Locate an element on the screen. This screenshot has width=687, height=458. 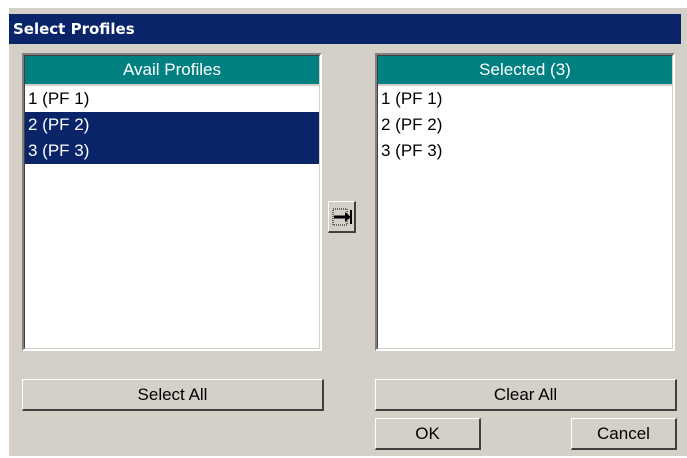
available-list-item: 1 (PF 1) is located at coordinates (172, 99).